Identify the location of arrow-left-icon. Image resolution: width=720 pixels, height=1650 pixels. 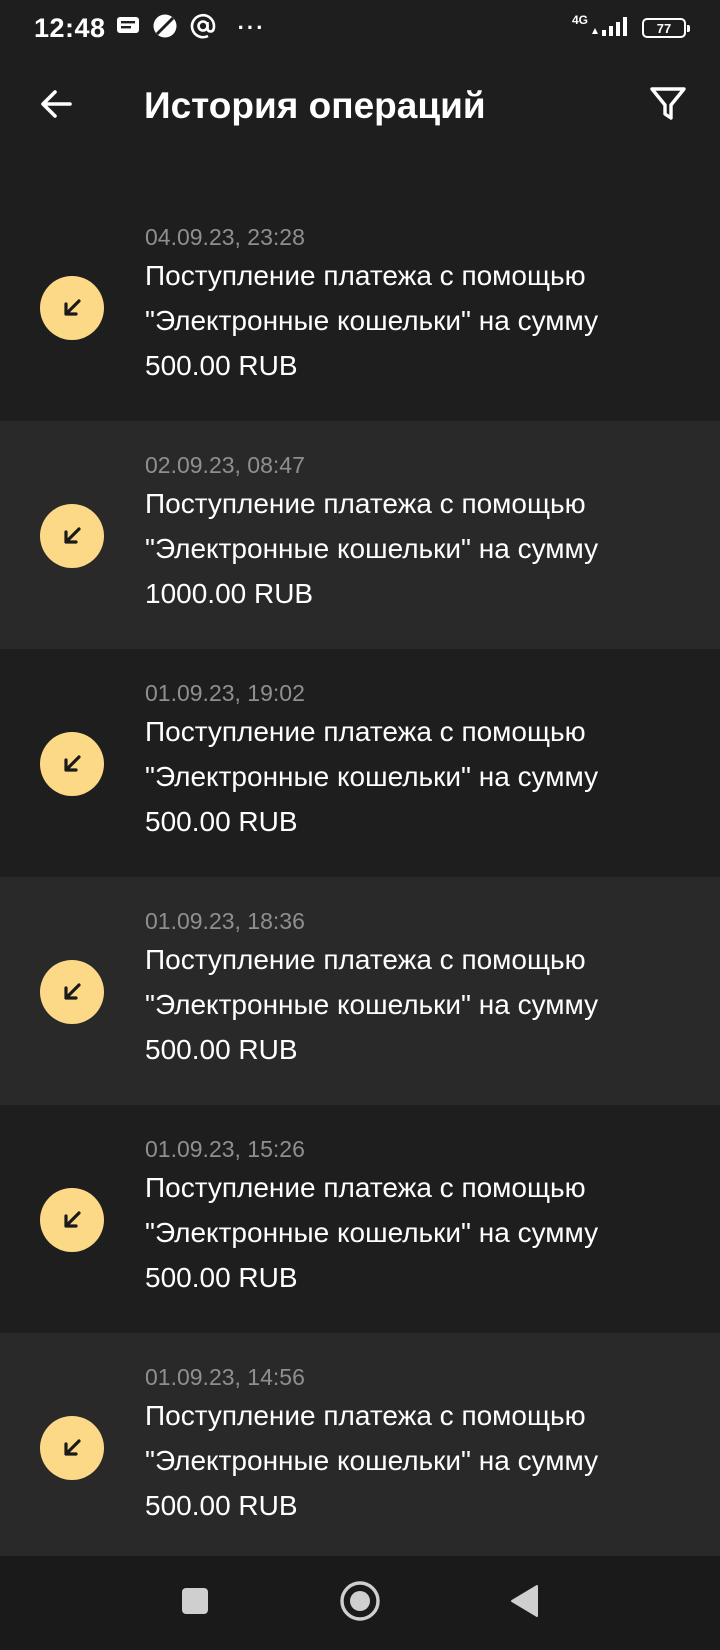
(56, 106).